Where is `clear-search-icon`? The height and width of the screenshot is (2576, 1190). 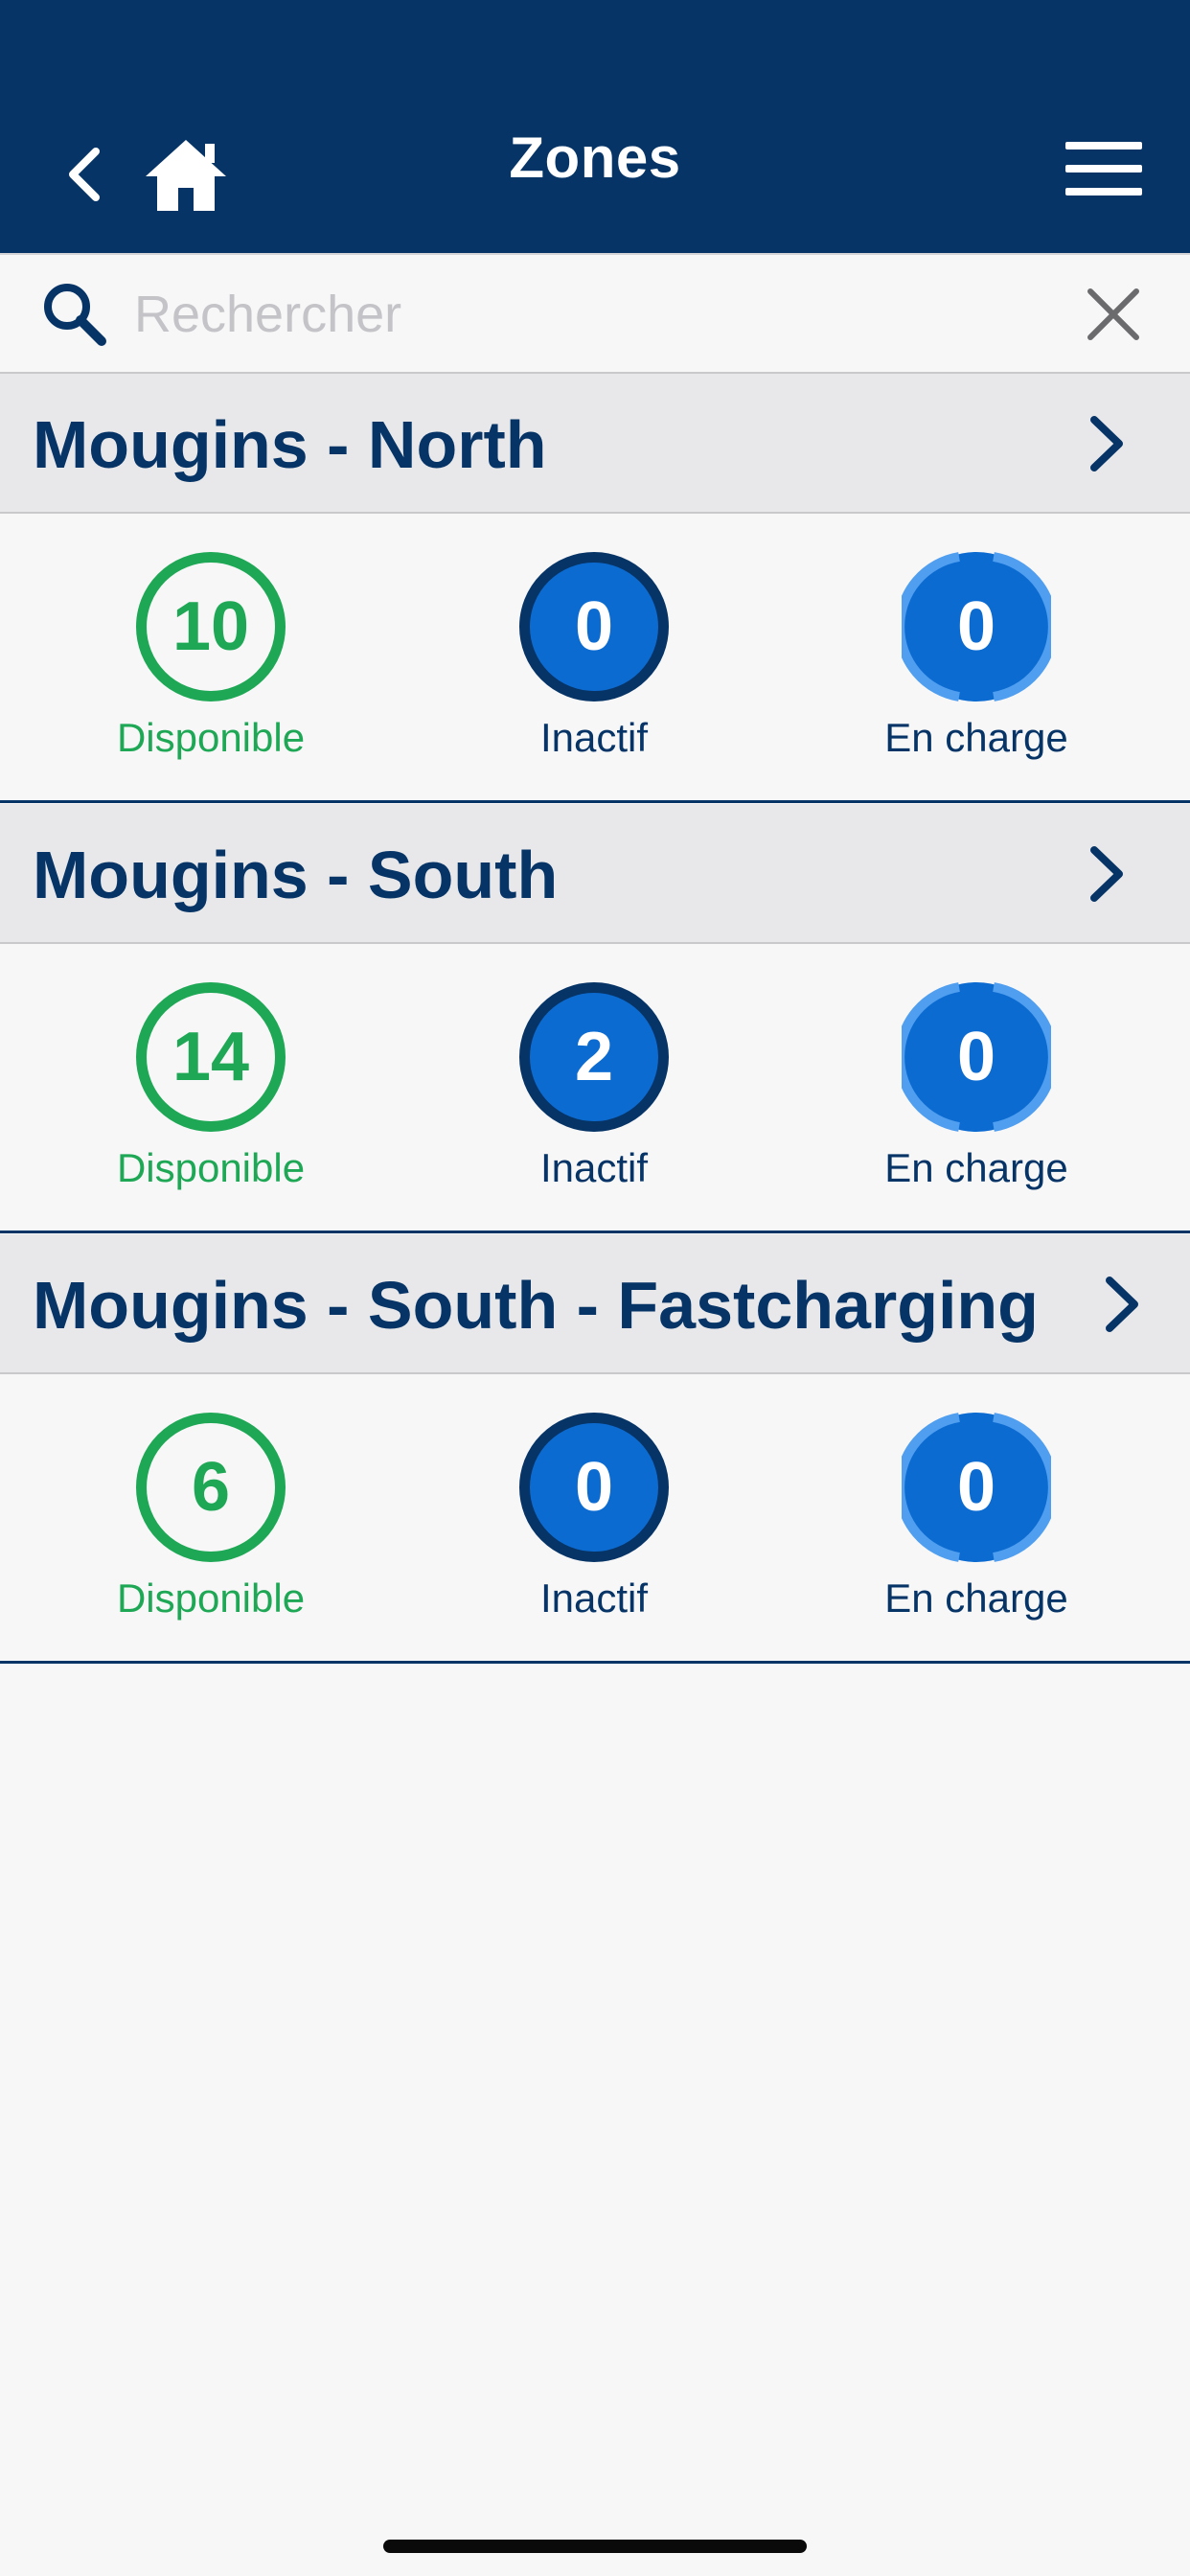 clear-search-icon is located at coordinates (1113, 314).